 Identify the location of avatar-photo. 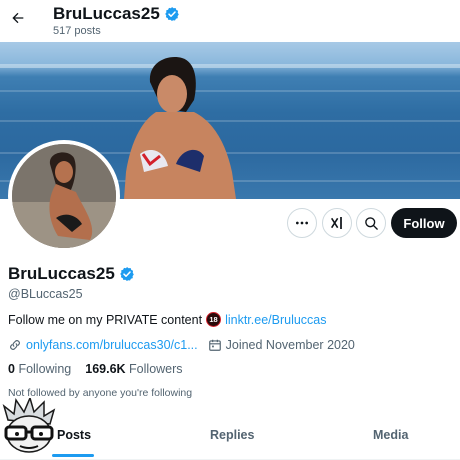
(64, 196).